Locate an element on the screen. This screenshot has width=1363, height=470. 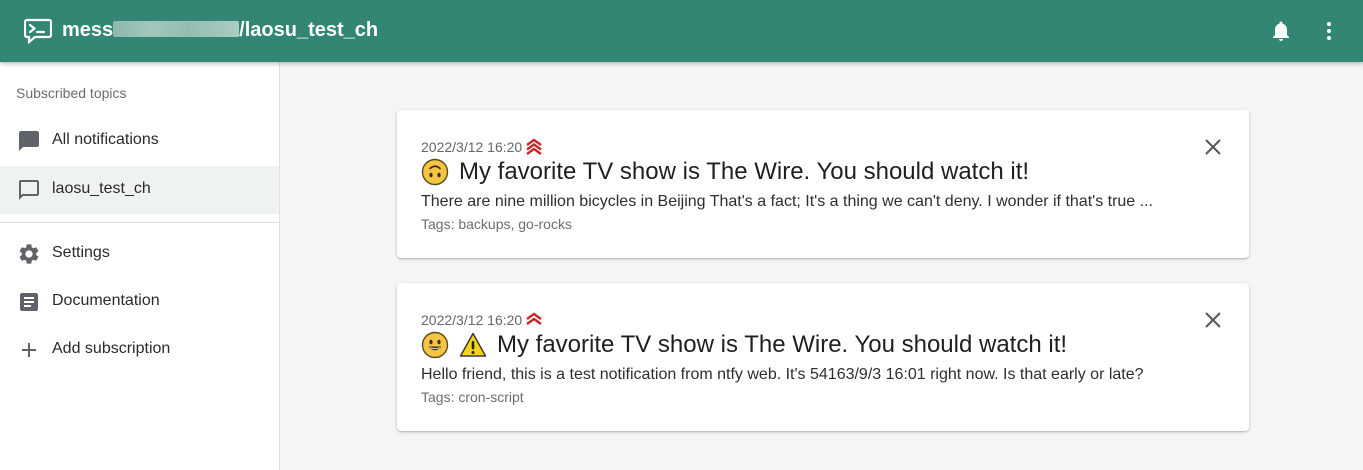
priority-max-icon is located at coordinates (534, 146).